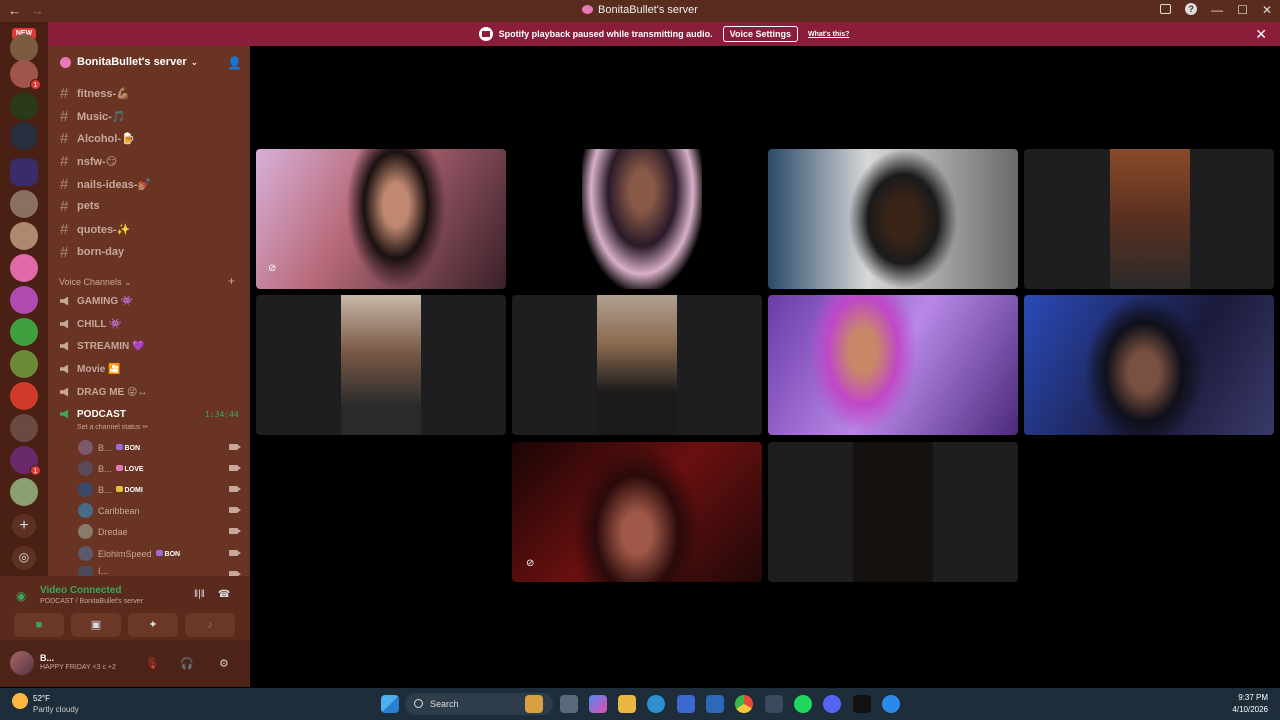 The image size is (1280, 720). I want to click on widget-icon, so click(534, 704).